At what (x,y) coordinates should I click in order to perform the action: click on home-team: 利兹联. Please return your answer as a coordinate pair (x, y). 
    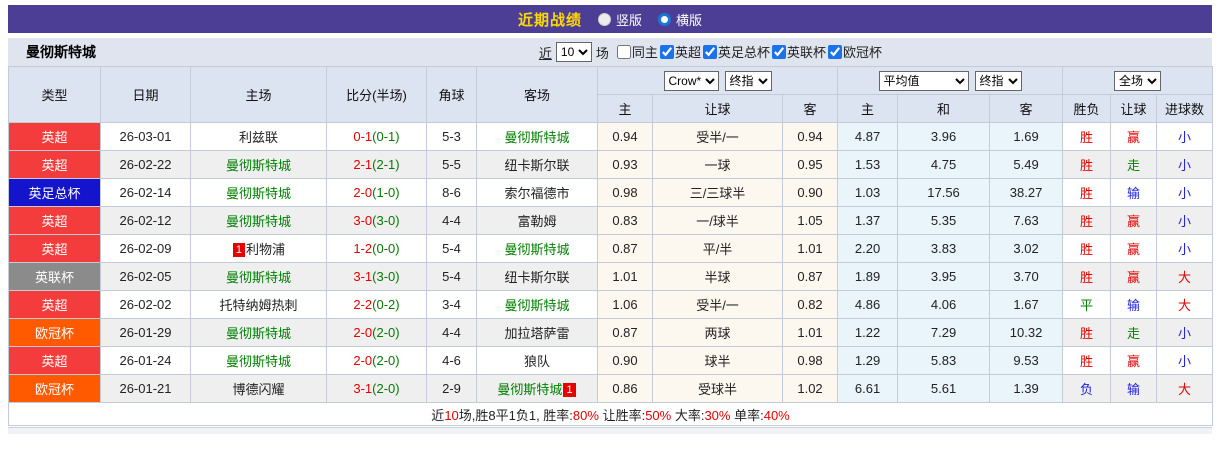
    Looking at the image, I should click on (258, 136).